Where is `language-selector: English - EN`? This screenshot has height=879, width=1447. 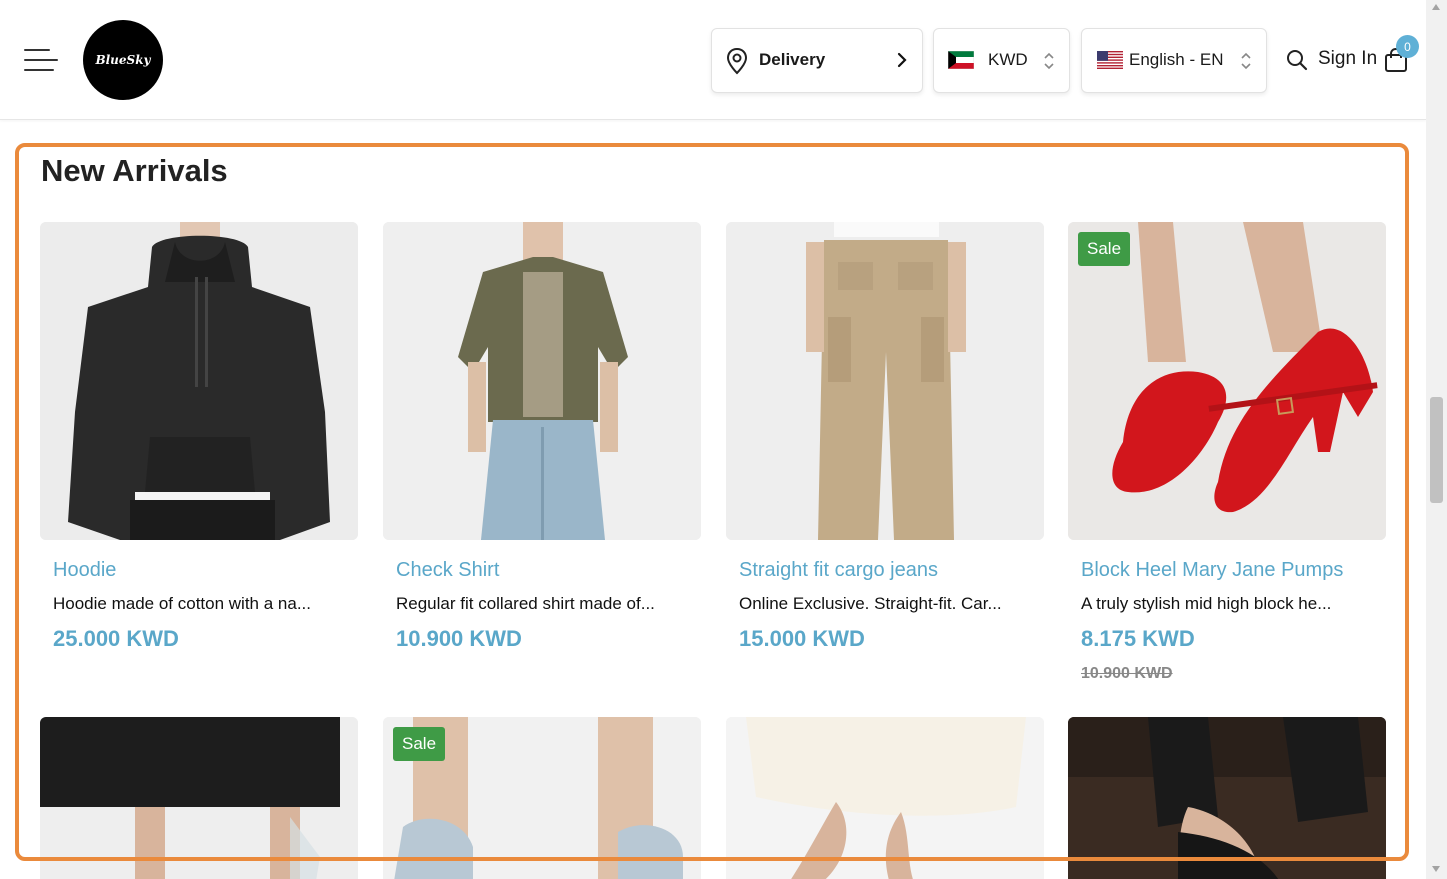
language-selector: English - EN is located at coordinates (1174, 60).